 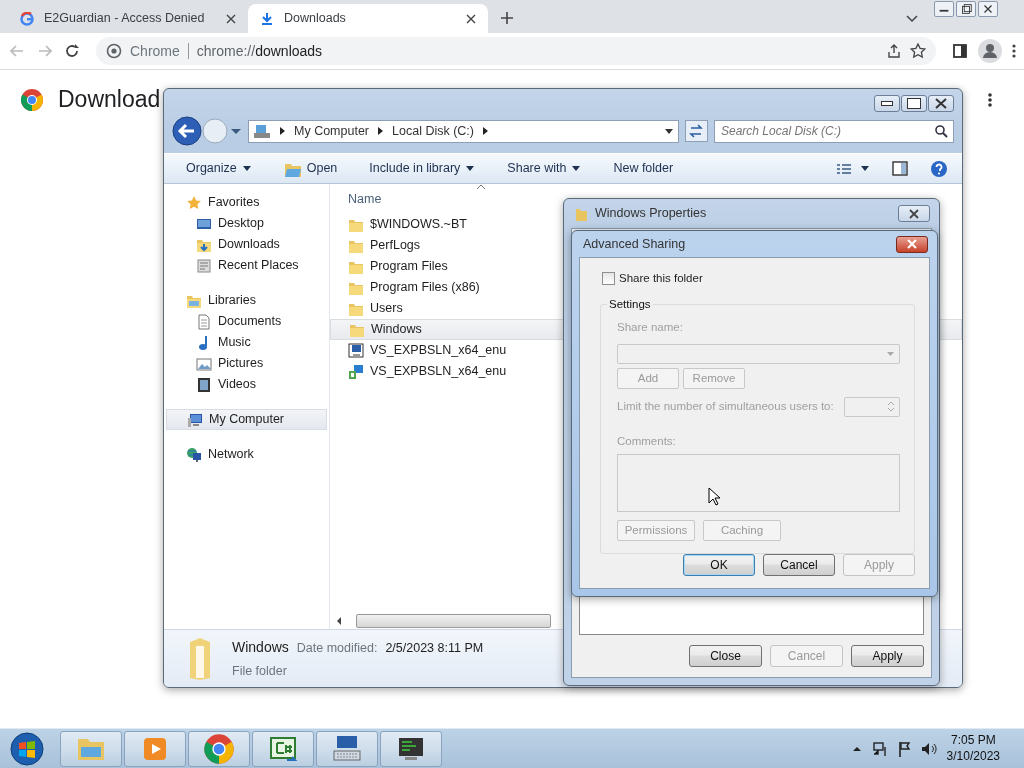 What do you see at coordinates (260, 647) in the screenshot?
I see `file-name: Windows` at bounding box center [260, 647].